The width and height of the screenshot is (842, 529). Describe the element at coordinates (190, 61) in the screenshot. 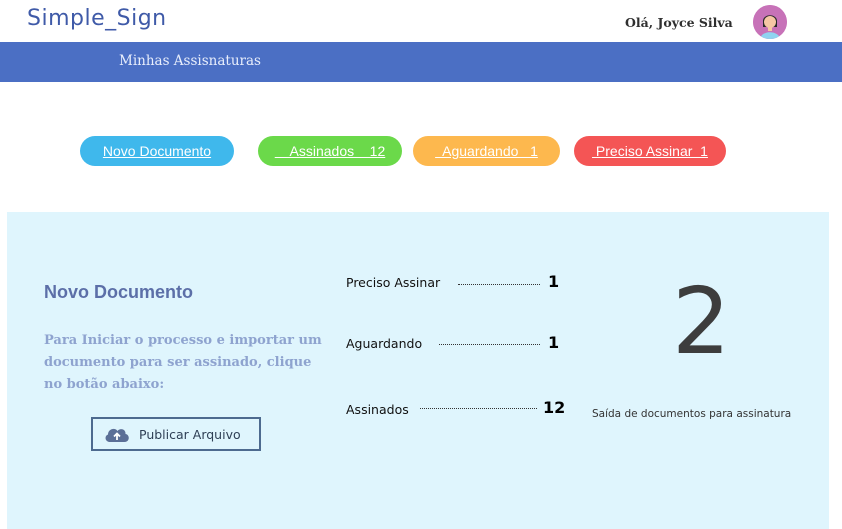

I see `nav-item-minhas-assinaturas: Minhas Assisnaturas` at that location.